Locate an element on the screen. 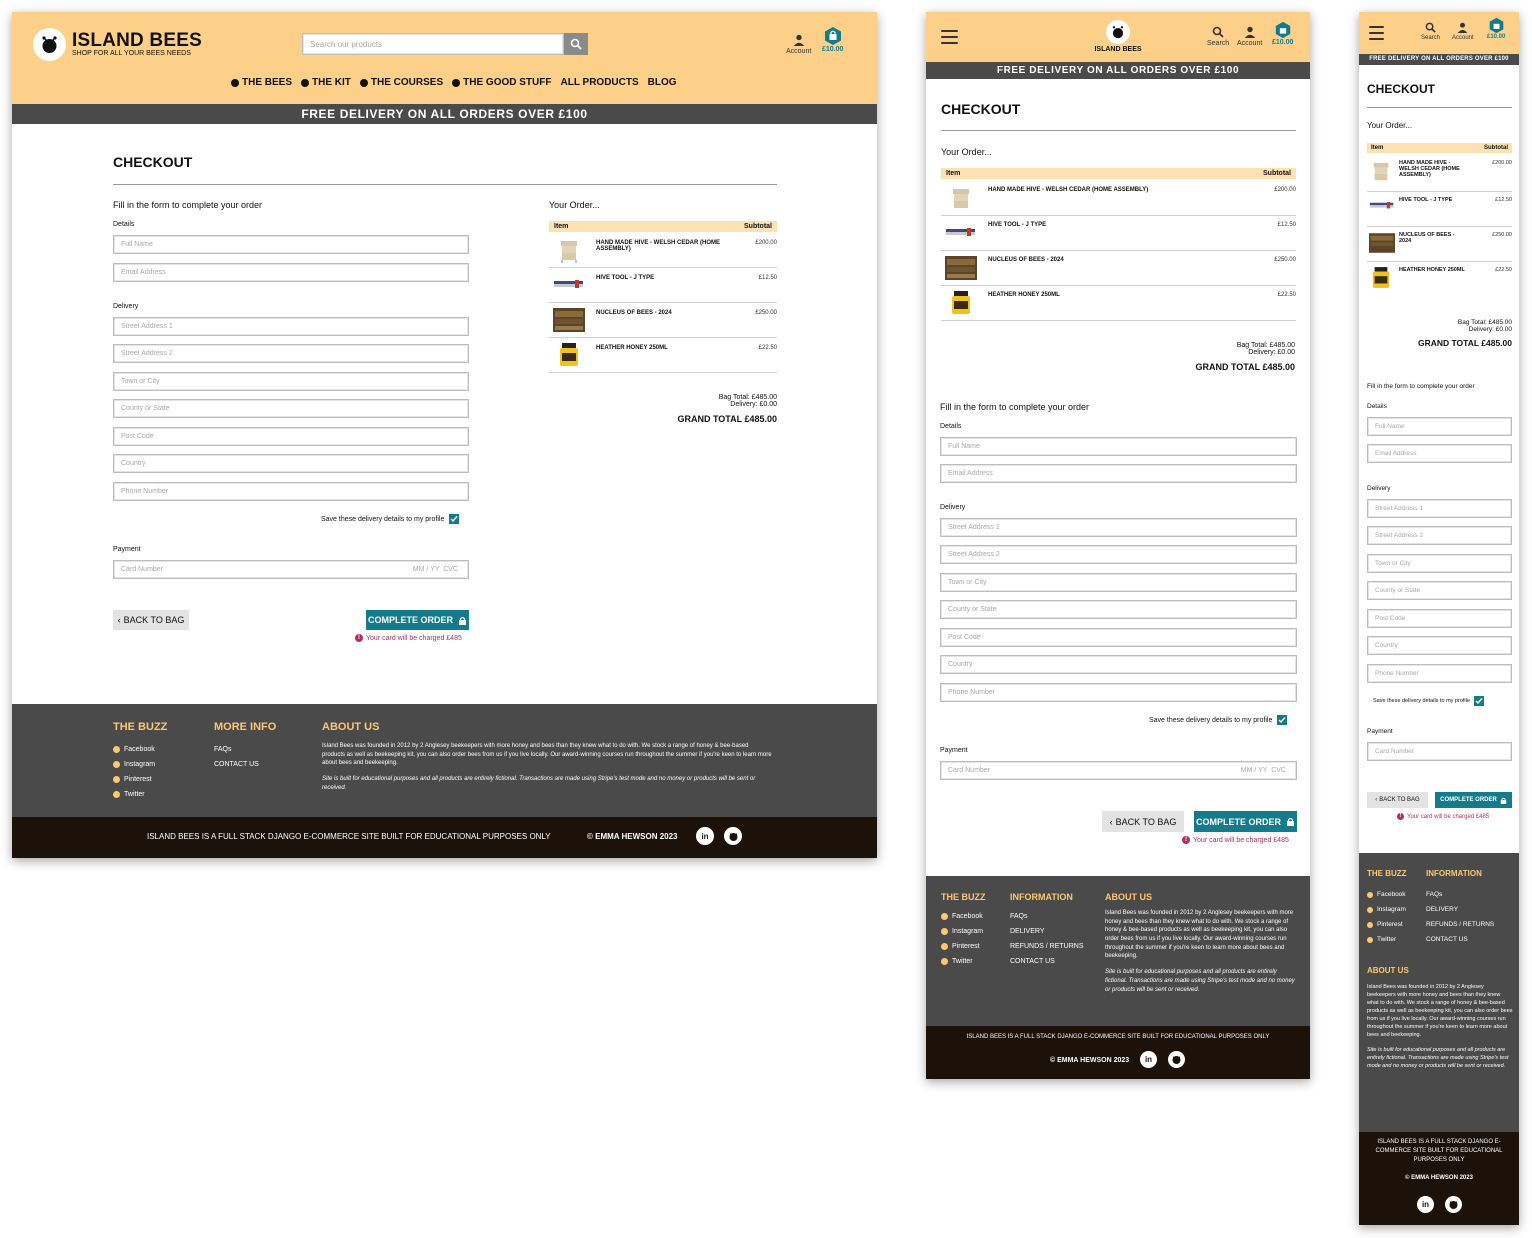 The width and height of the screenshot is (1532, 1238). nav-the-courses: THE COURSES is located at coordinates (401, 82).